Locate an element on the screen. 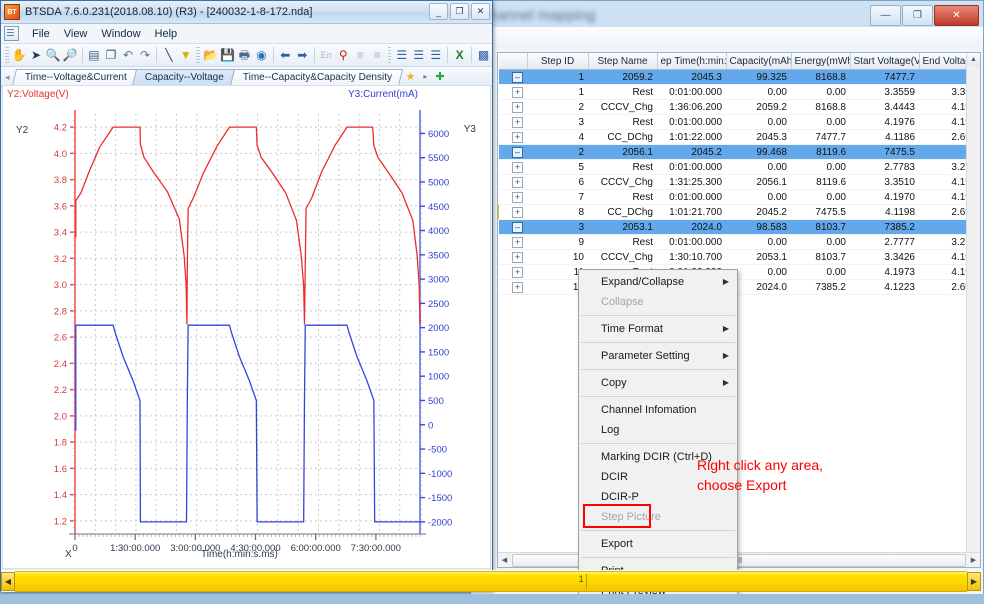 This screenshot has width=984, height=604. list-outdent-icon: ☰ is located at coordinates (435, 55).